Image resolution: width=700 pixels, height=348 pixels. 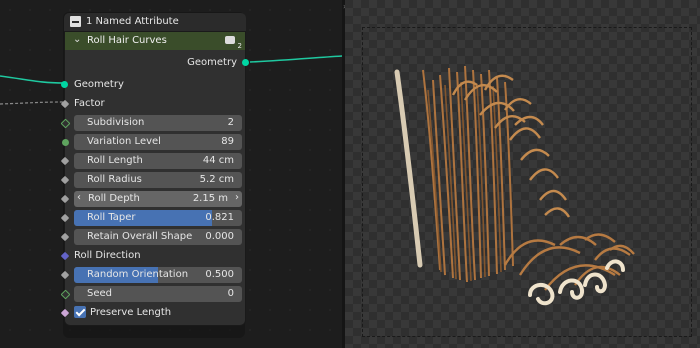 I want to click on subdivision-row: Subdivision 2, so click(x=152, y=123).